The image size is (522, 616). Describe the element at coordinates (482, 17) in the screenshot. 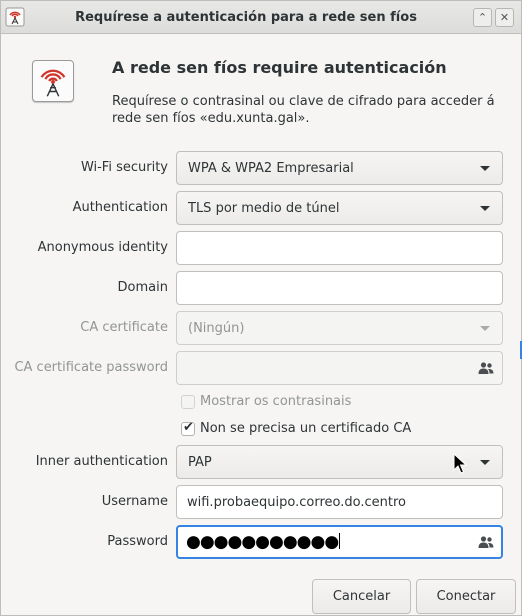

I see `keep-above-button: ⌃` at that location.